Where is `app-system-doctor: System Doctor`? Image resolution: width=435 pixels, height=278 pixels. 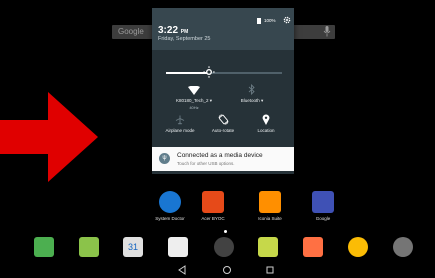 app-system-doctor: System Doctor is located at coordinates (170, 206).